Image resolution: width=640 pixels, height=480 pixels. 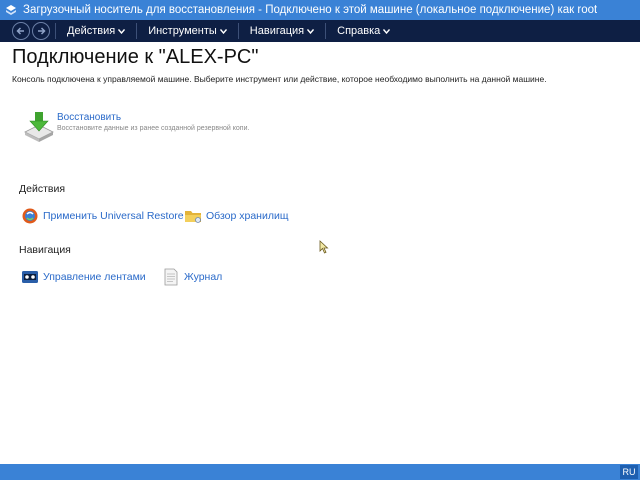 What do you see at coordinates (193, 216) in the screenshot?
I see `folder-icon` at bounding box center [193, 216].